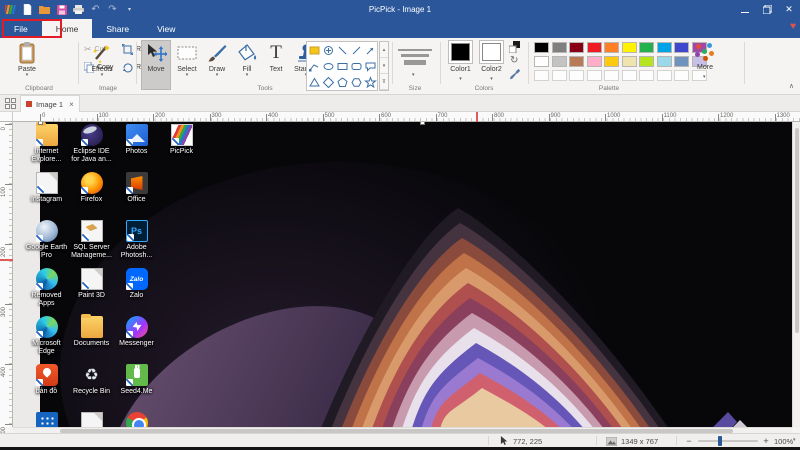  I want to click on group-label-palette: Palette, so click(609, 88).